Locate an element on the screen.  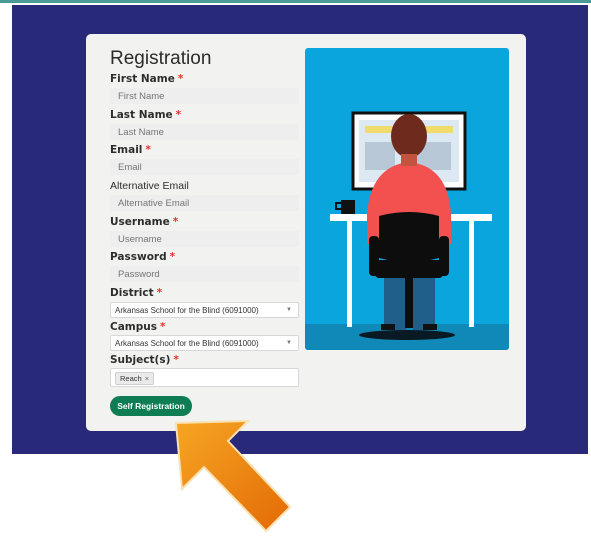
password-input is located at coordinates (204, 274).